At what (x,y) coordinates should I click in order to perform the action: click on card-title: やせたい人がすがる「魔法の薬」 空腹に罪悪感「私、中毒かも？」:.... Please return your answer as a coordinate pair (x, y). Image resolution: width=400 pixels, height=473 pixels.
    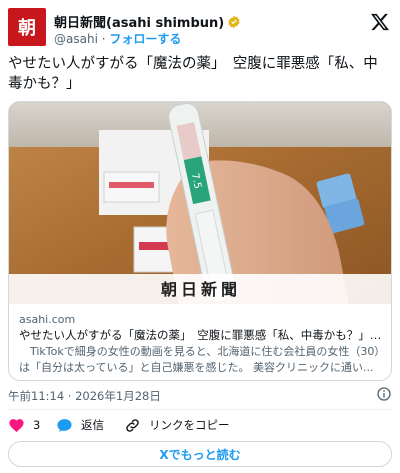
    Looking at the image, I should click on (201, 335).